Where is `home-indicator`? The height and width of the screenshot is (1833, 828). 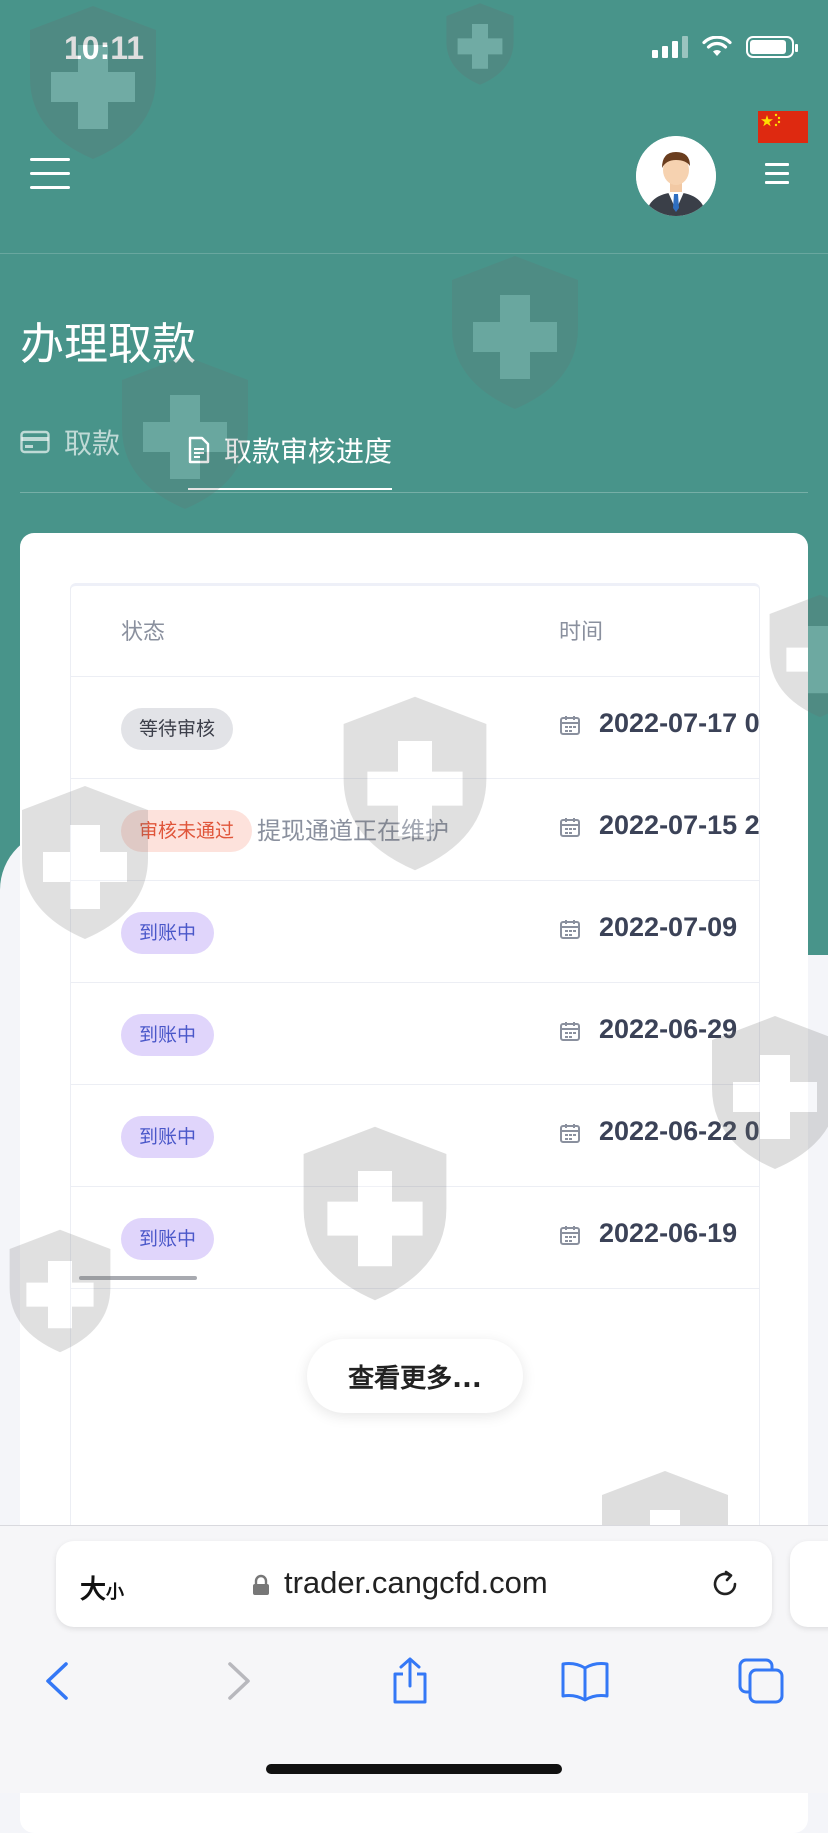
home-indicator is located at coordinates (414, 1769).